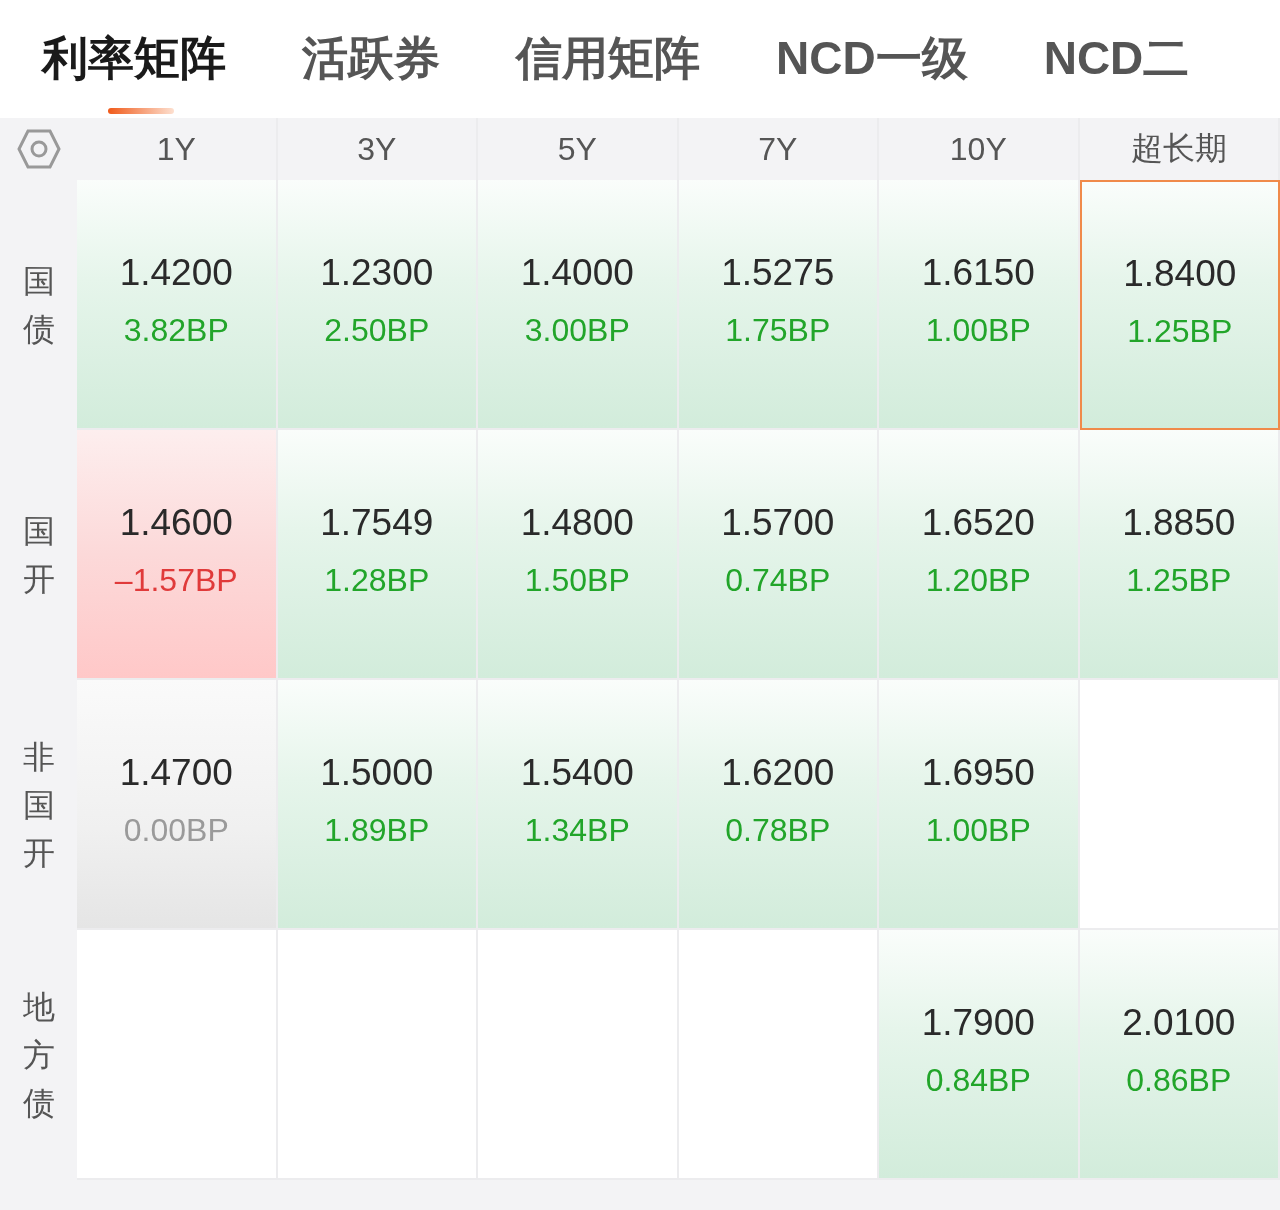 The image size is (1280, 1210). Describe the element at coordinates (979, 805) in the screenshot. I see `rate-cell: 1.6950 1.00BP` at that location.